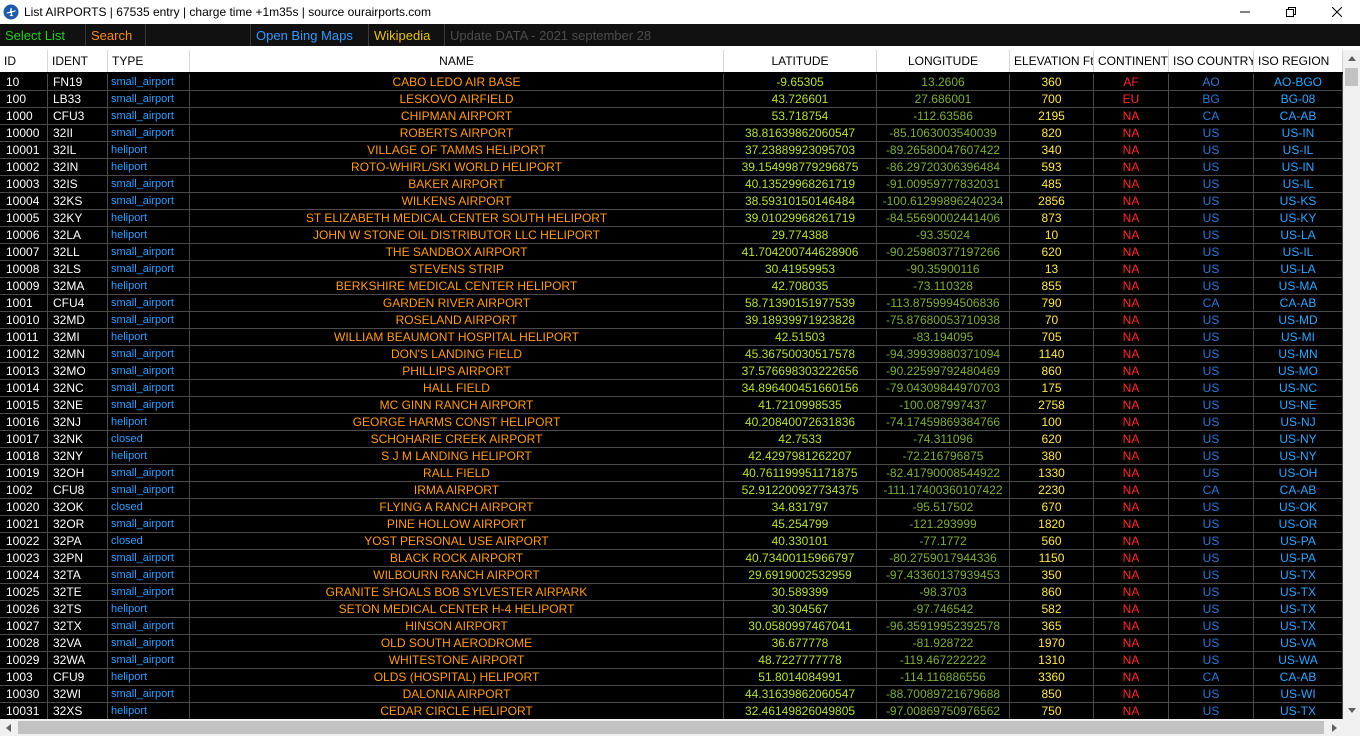 This screenshot has height=738, width=1360. What do you see at coordinates (78, 354) in the screenshot?
I see `cell-ident: 32MN` at bounding box center [78, 354].